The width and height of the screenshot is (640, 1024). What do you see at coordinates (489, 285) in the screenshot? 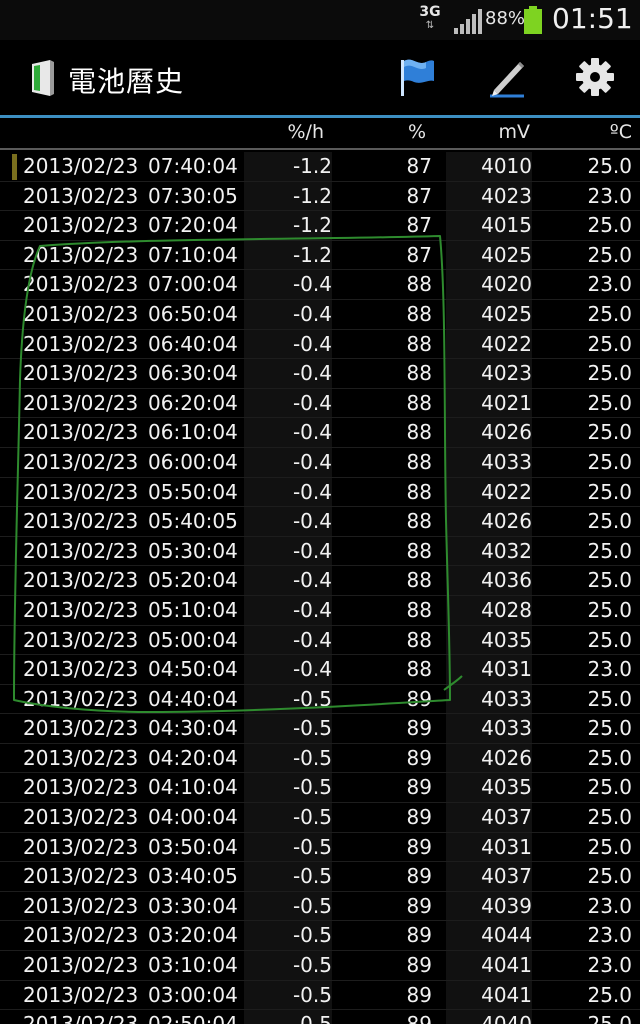
I see `cell-millivolts: 4020` at bounding box center [489, 285].